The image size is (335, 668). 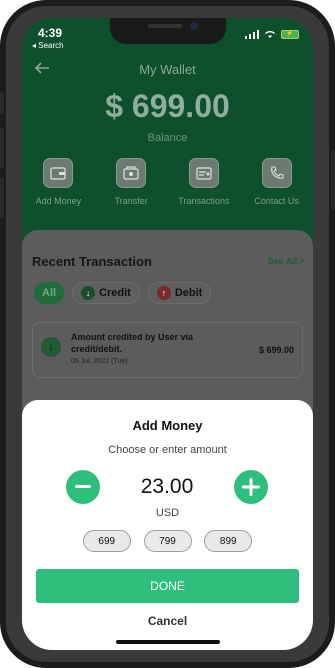 I want to click on add-money-title: Add Money, so click(x=167, y=425).